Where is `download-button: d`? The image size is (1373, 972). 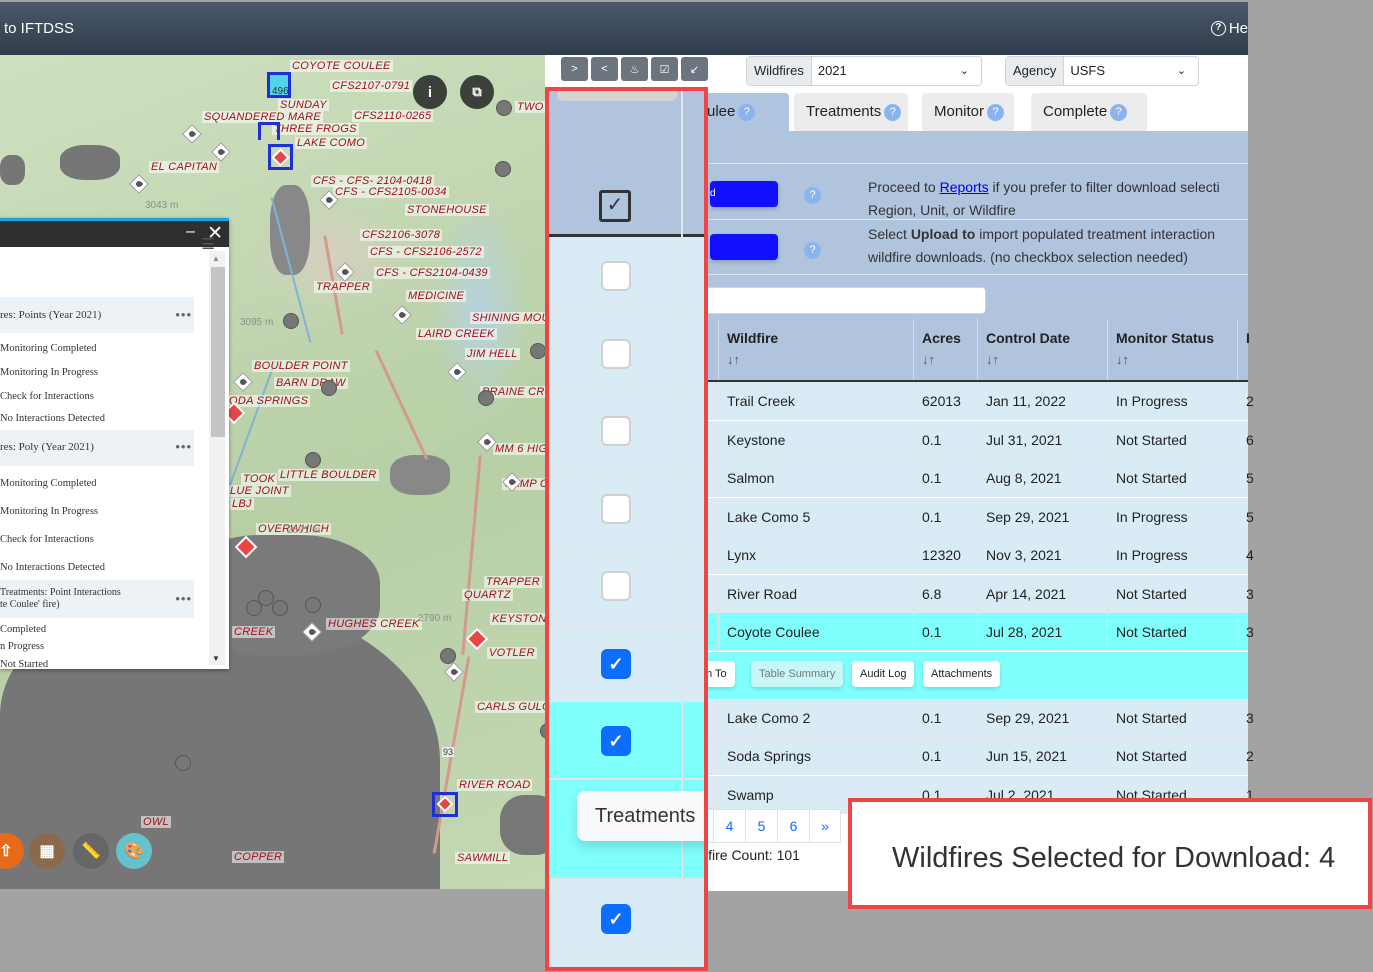 download-button: d is located at coordinates (744, 194).